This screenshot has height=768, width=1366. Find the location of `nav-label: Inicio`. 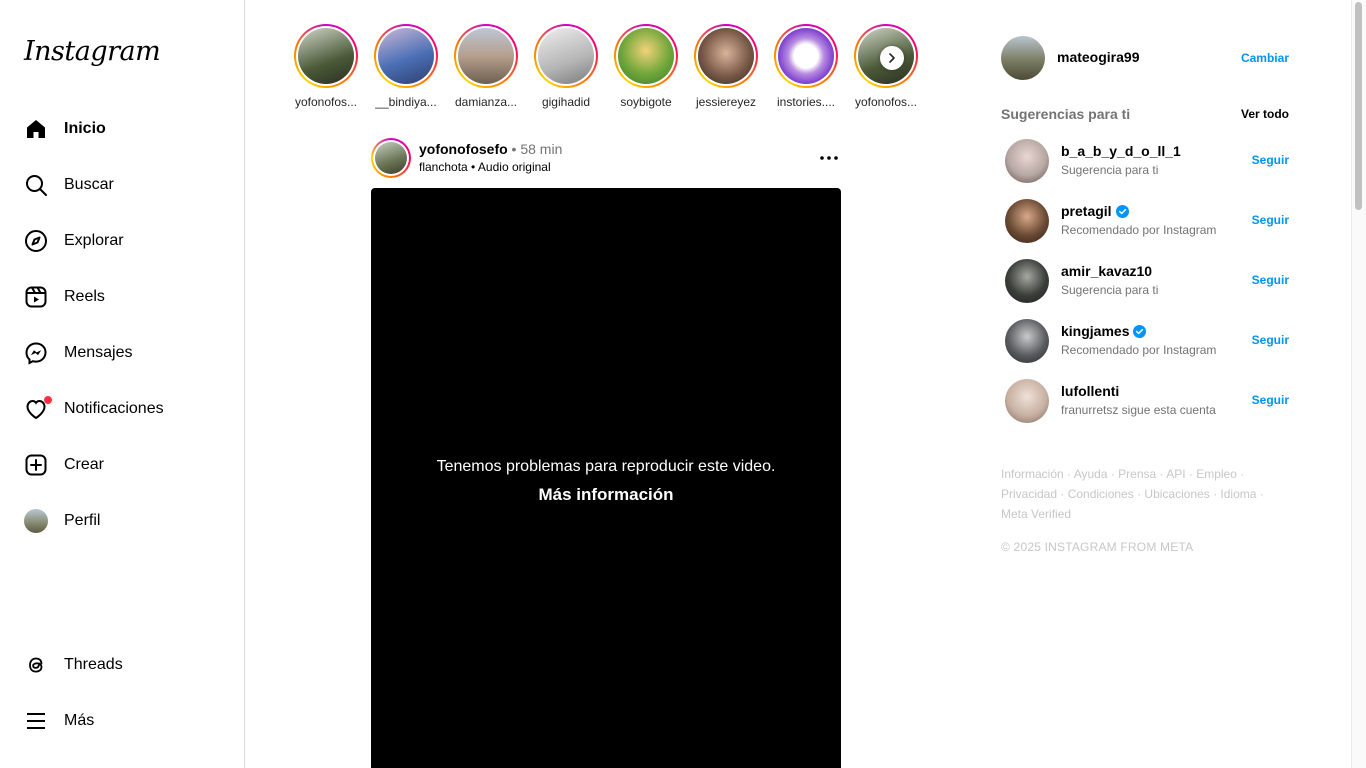

nav-label: Inicio is located at coordinates (85, 128).